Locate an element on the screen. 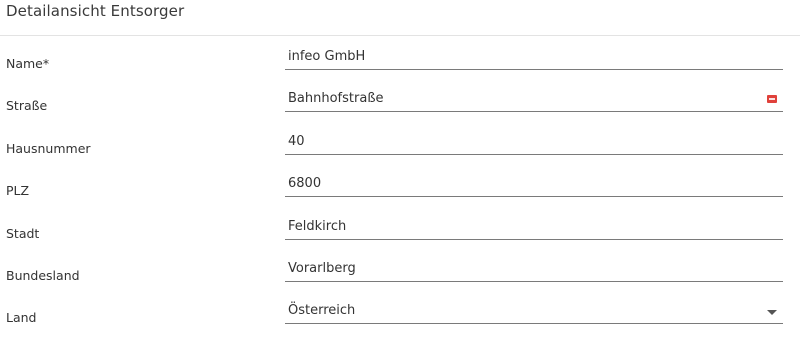  street-field: Bahnhofstraße is located at coordinates (534, 101).